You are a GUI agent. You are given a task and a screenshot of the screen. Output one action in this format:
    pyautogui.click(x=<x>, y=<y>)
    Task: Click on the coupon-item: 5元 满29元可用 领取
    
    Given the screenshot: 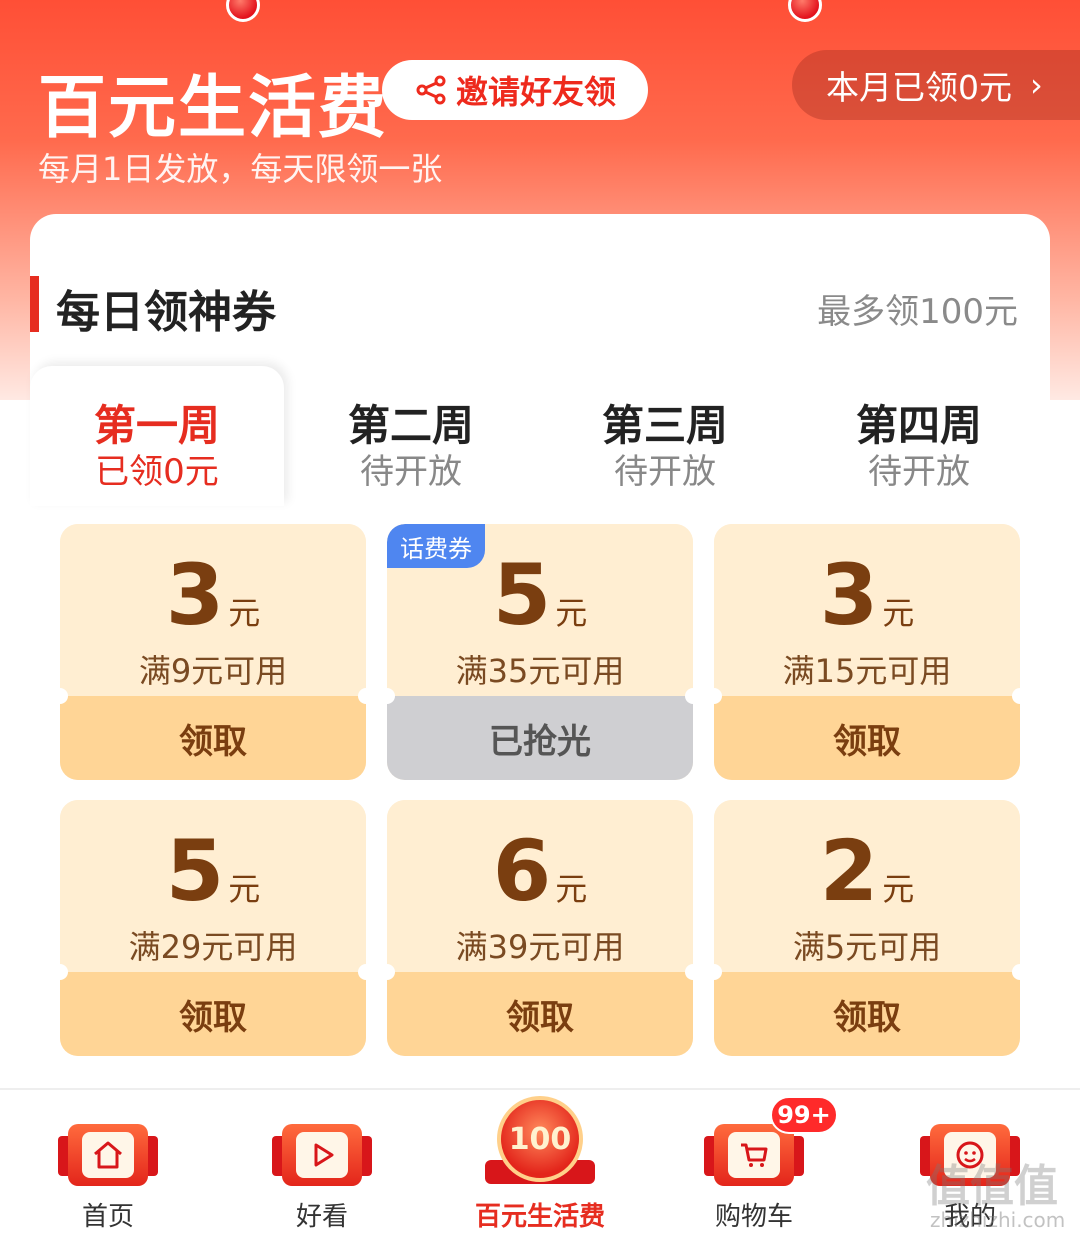 What is the action you would take?
    pyautogui.click(x=213, y=928)
    